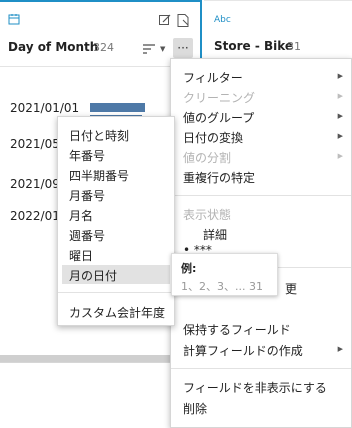  What do you see at coordinates (183, 20) in the screenshot?
I see `document-icon` at bounding box center [183, 20].